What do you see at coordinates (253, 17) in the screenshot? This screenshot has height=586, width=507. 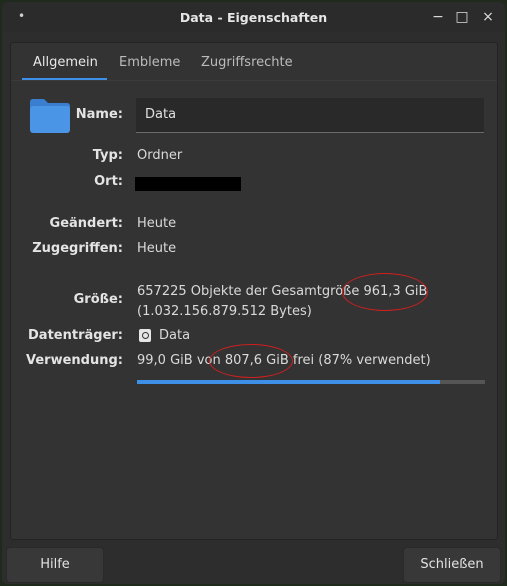 I see `title-bar: • Data - Eigenschaften − □ ×` at bounding box center [253, 17].